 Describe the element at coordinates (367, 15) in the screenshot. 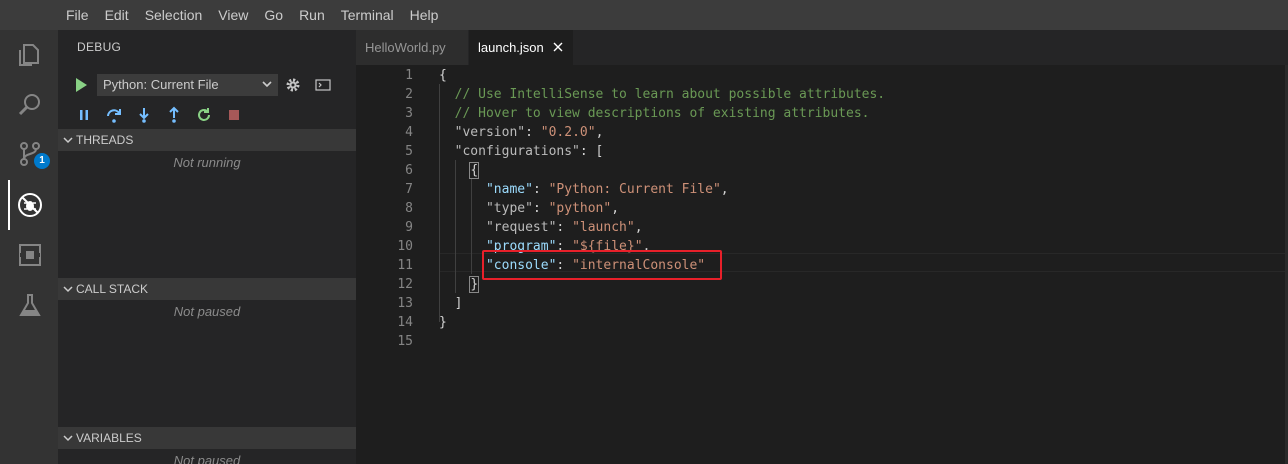

I see `menu-item-terminal: Terminal` at that location.